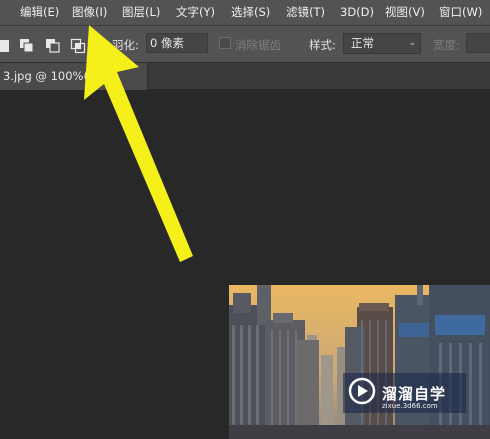  Describe the element at coordinates (460, 12) in the screenshot. I see `menu-window: 窗口(W)` at that location.